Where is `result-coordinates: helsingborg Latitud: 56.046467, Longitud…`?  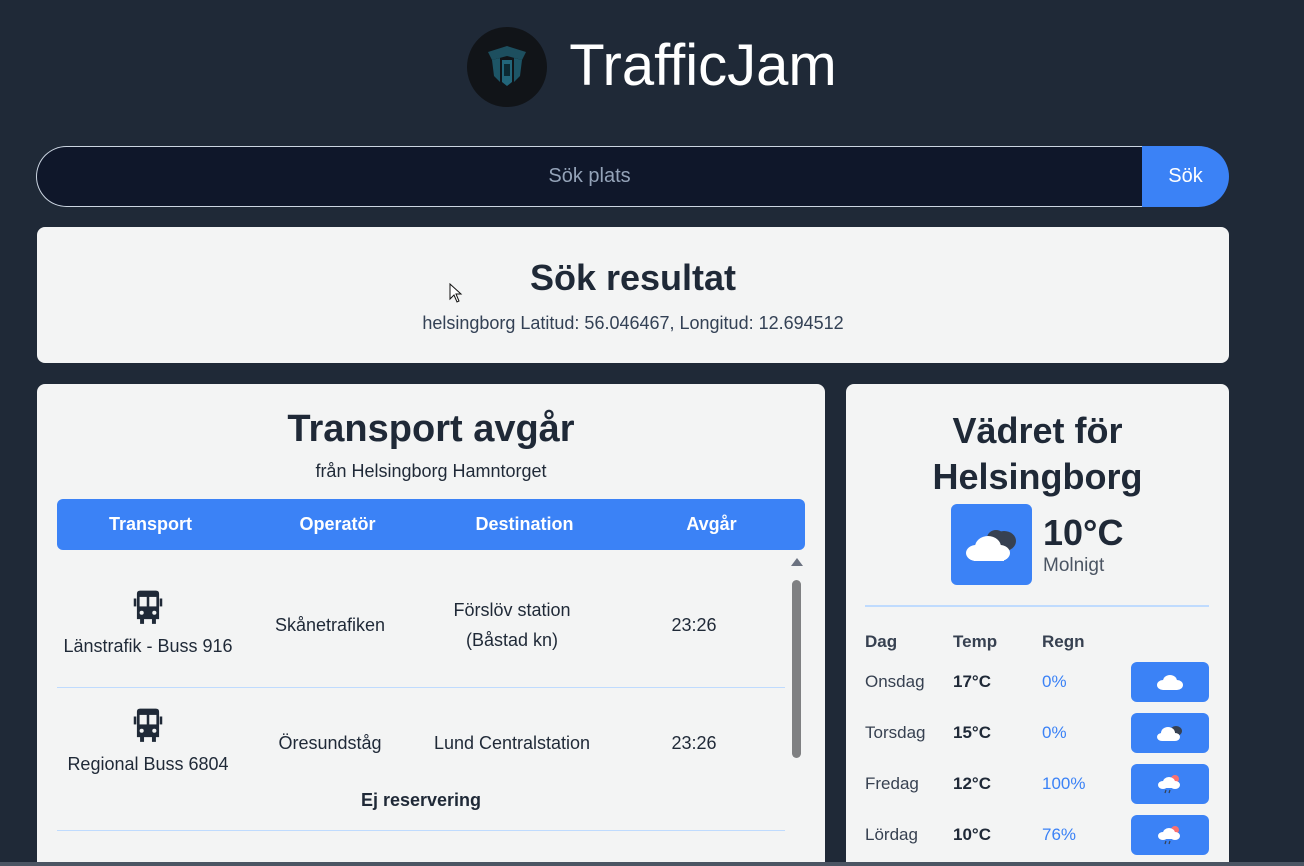 result-coordinates: helsingborg Latitud: 56.046467, Longitud… is located at coordinates (633, 323).